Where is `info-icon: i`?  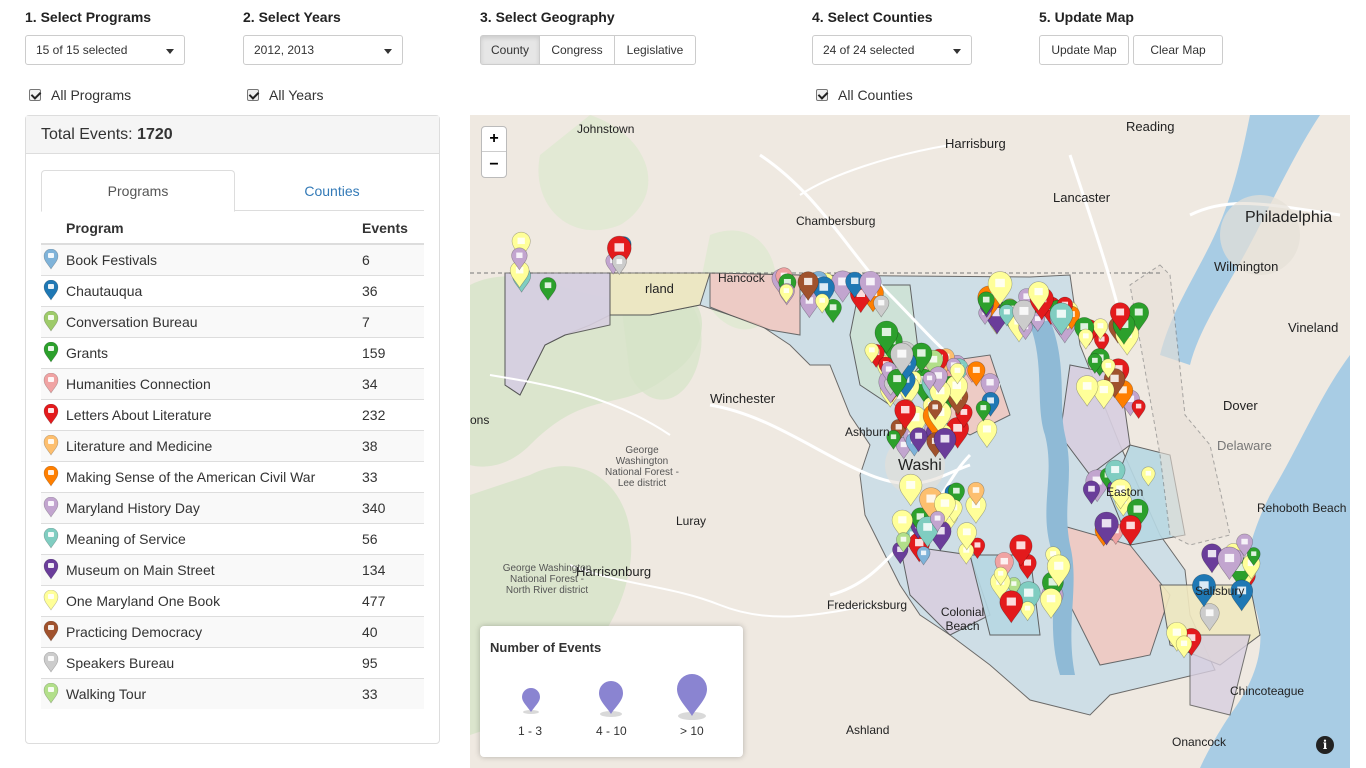 info-icon: i is located at coordinates (1325, 745).